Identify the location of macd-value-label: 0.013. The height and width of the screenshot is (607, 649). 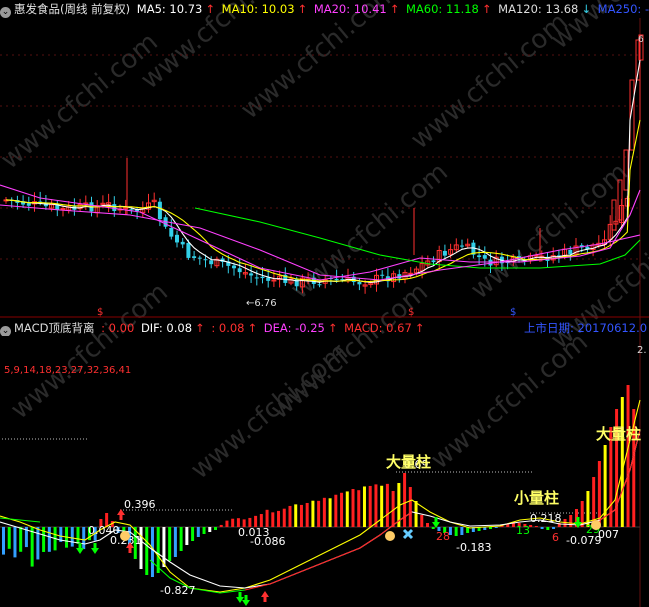
(254, 532).